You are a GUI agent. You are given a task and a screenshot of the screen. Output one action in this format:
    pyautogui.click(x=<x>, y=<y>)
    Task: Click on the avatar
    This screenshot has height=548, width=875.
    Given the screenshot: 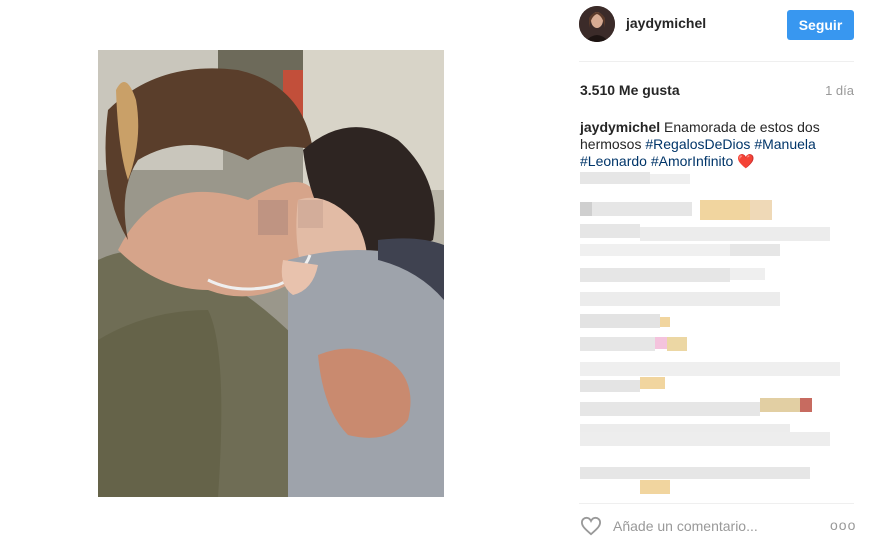 What is the action you would take?
    pyautogui.click(x=597, y=24)
    